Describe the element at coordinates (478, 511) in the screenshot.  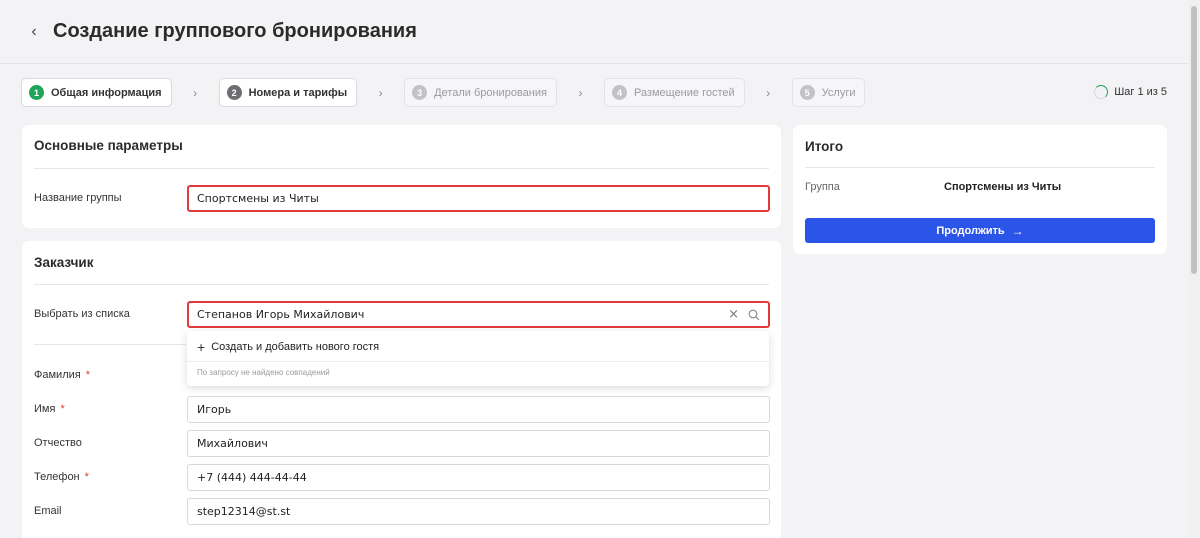
I see `email-input: step12314@st.st` at that location.